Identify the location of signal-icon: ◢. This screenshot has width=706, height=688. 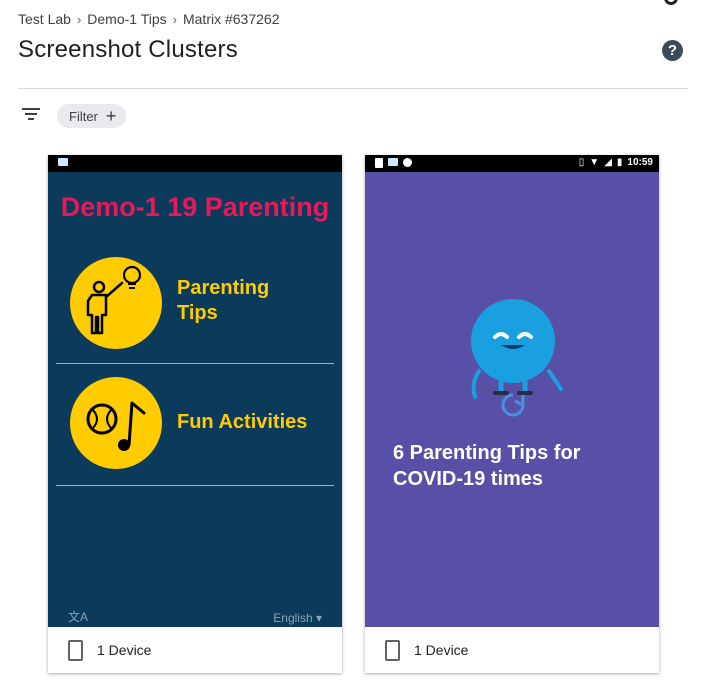
(608, 162).